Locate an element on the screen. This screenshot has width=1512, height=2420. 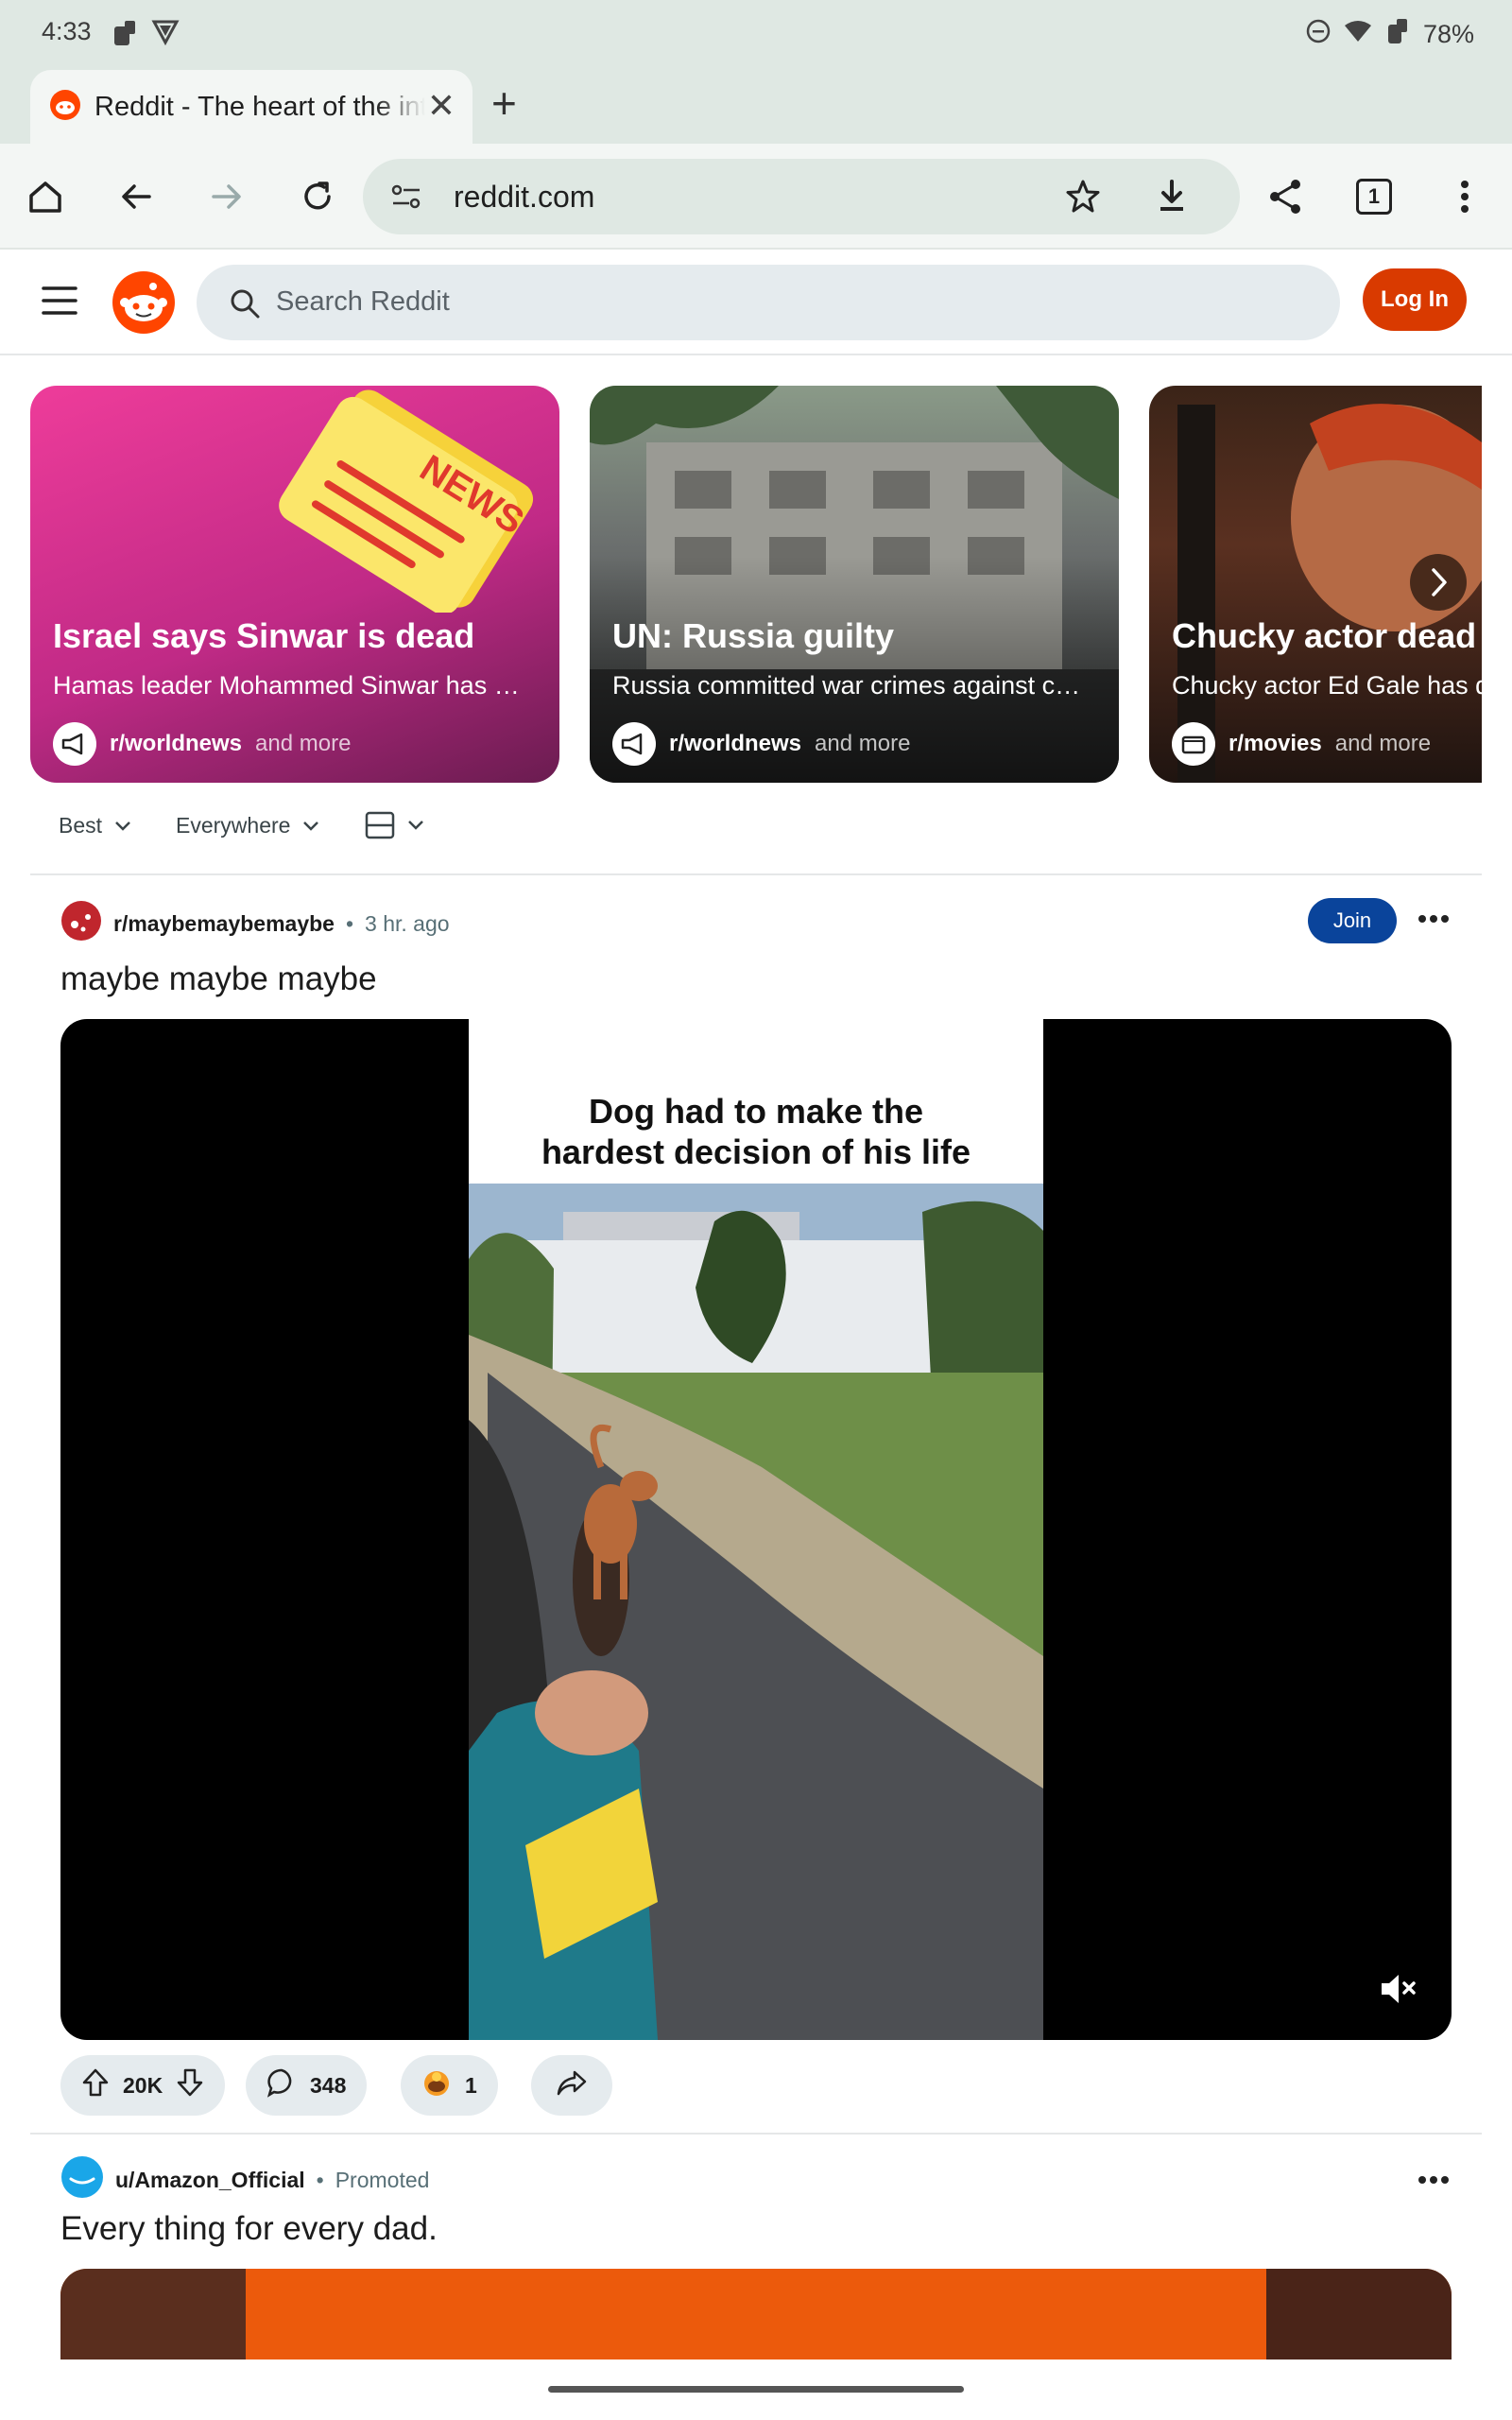
reddit-favicon-icon is located at coordinates (65, 107).